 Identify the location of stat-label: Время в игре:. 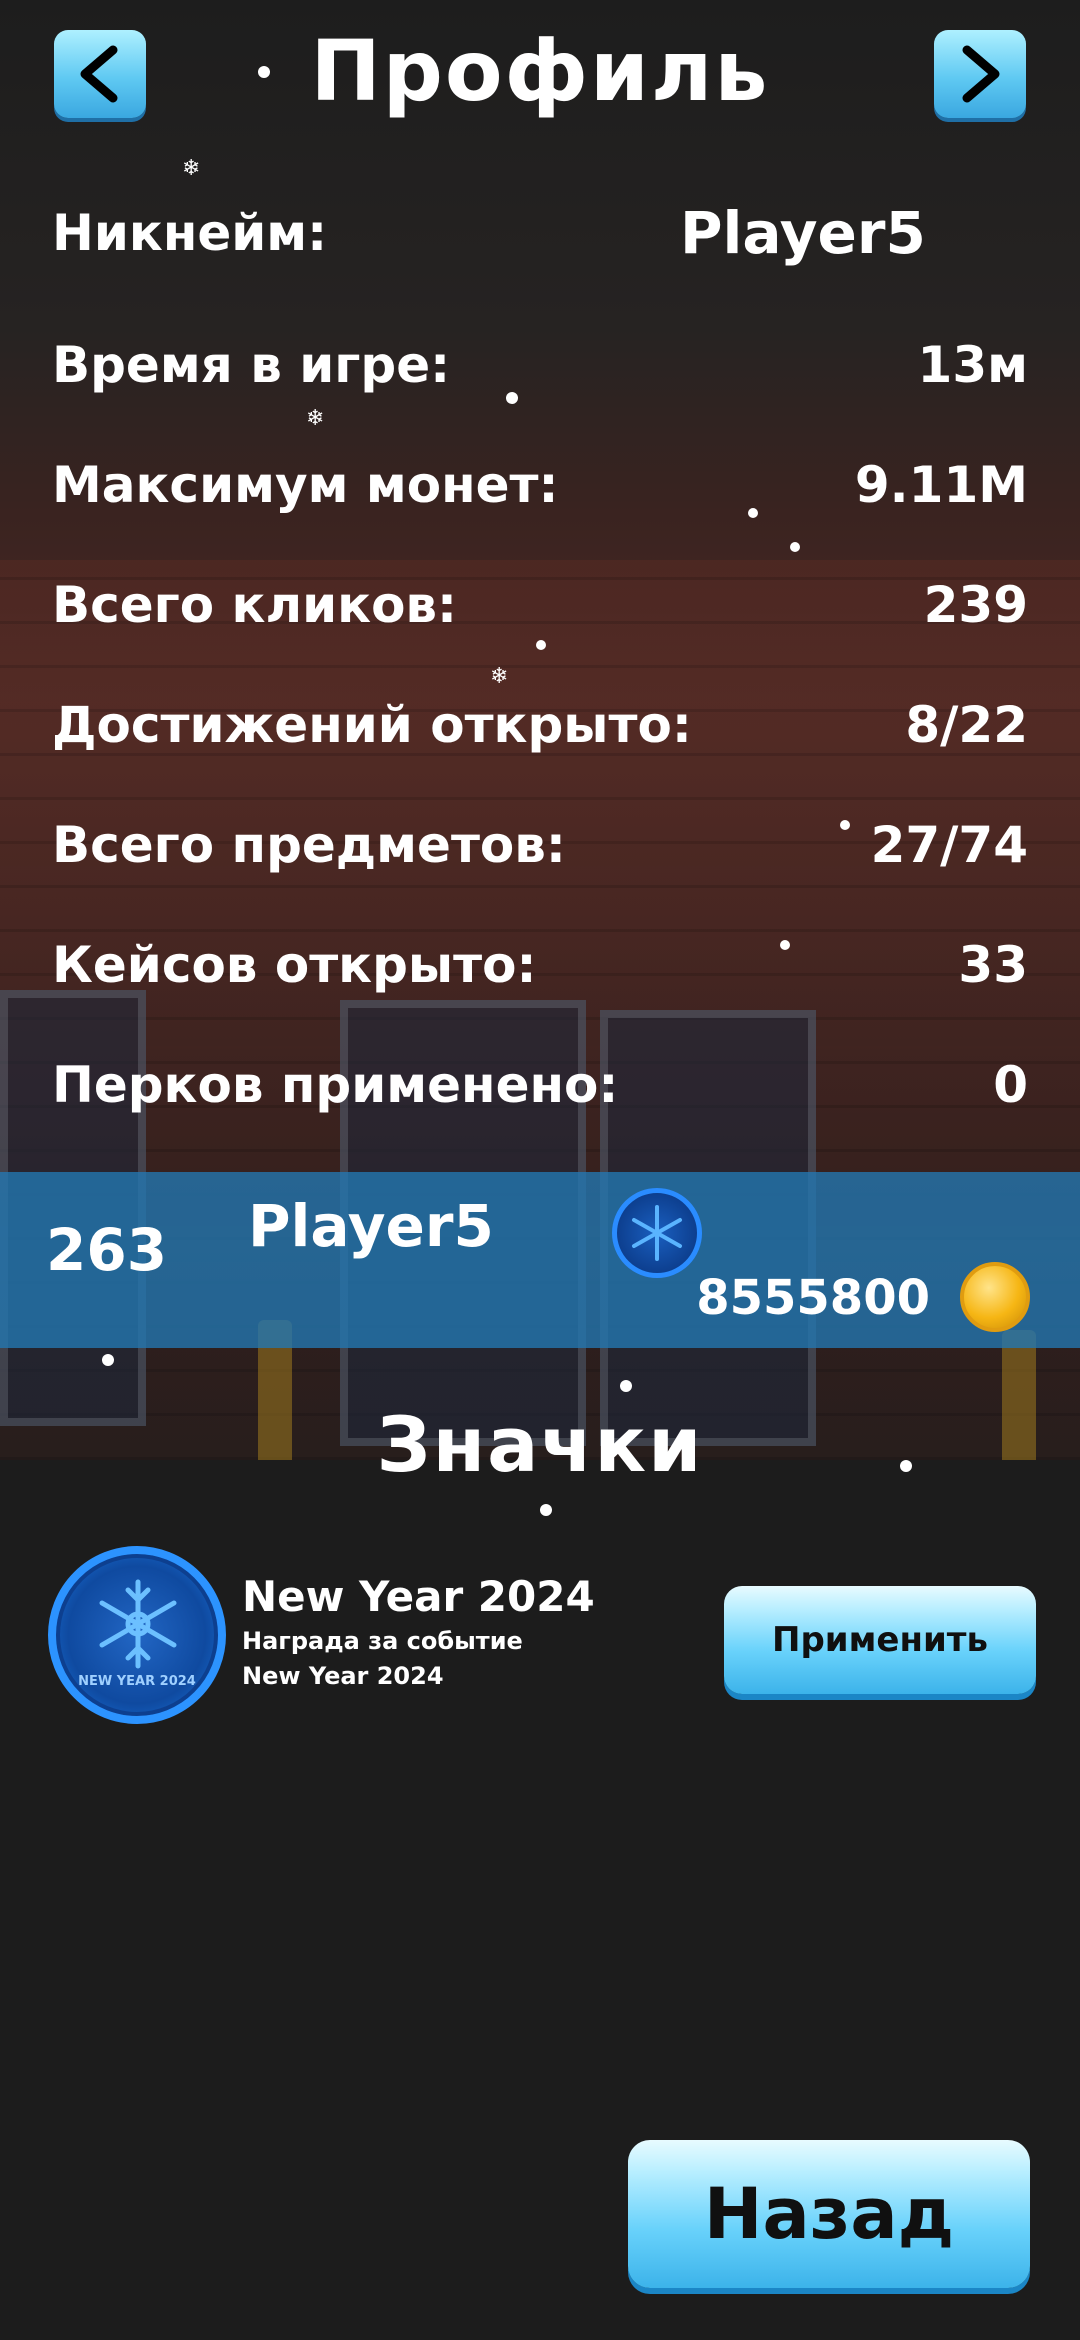
(251, 365).